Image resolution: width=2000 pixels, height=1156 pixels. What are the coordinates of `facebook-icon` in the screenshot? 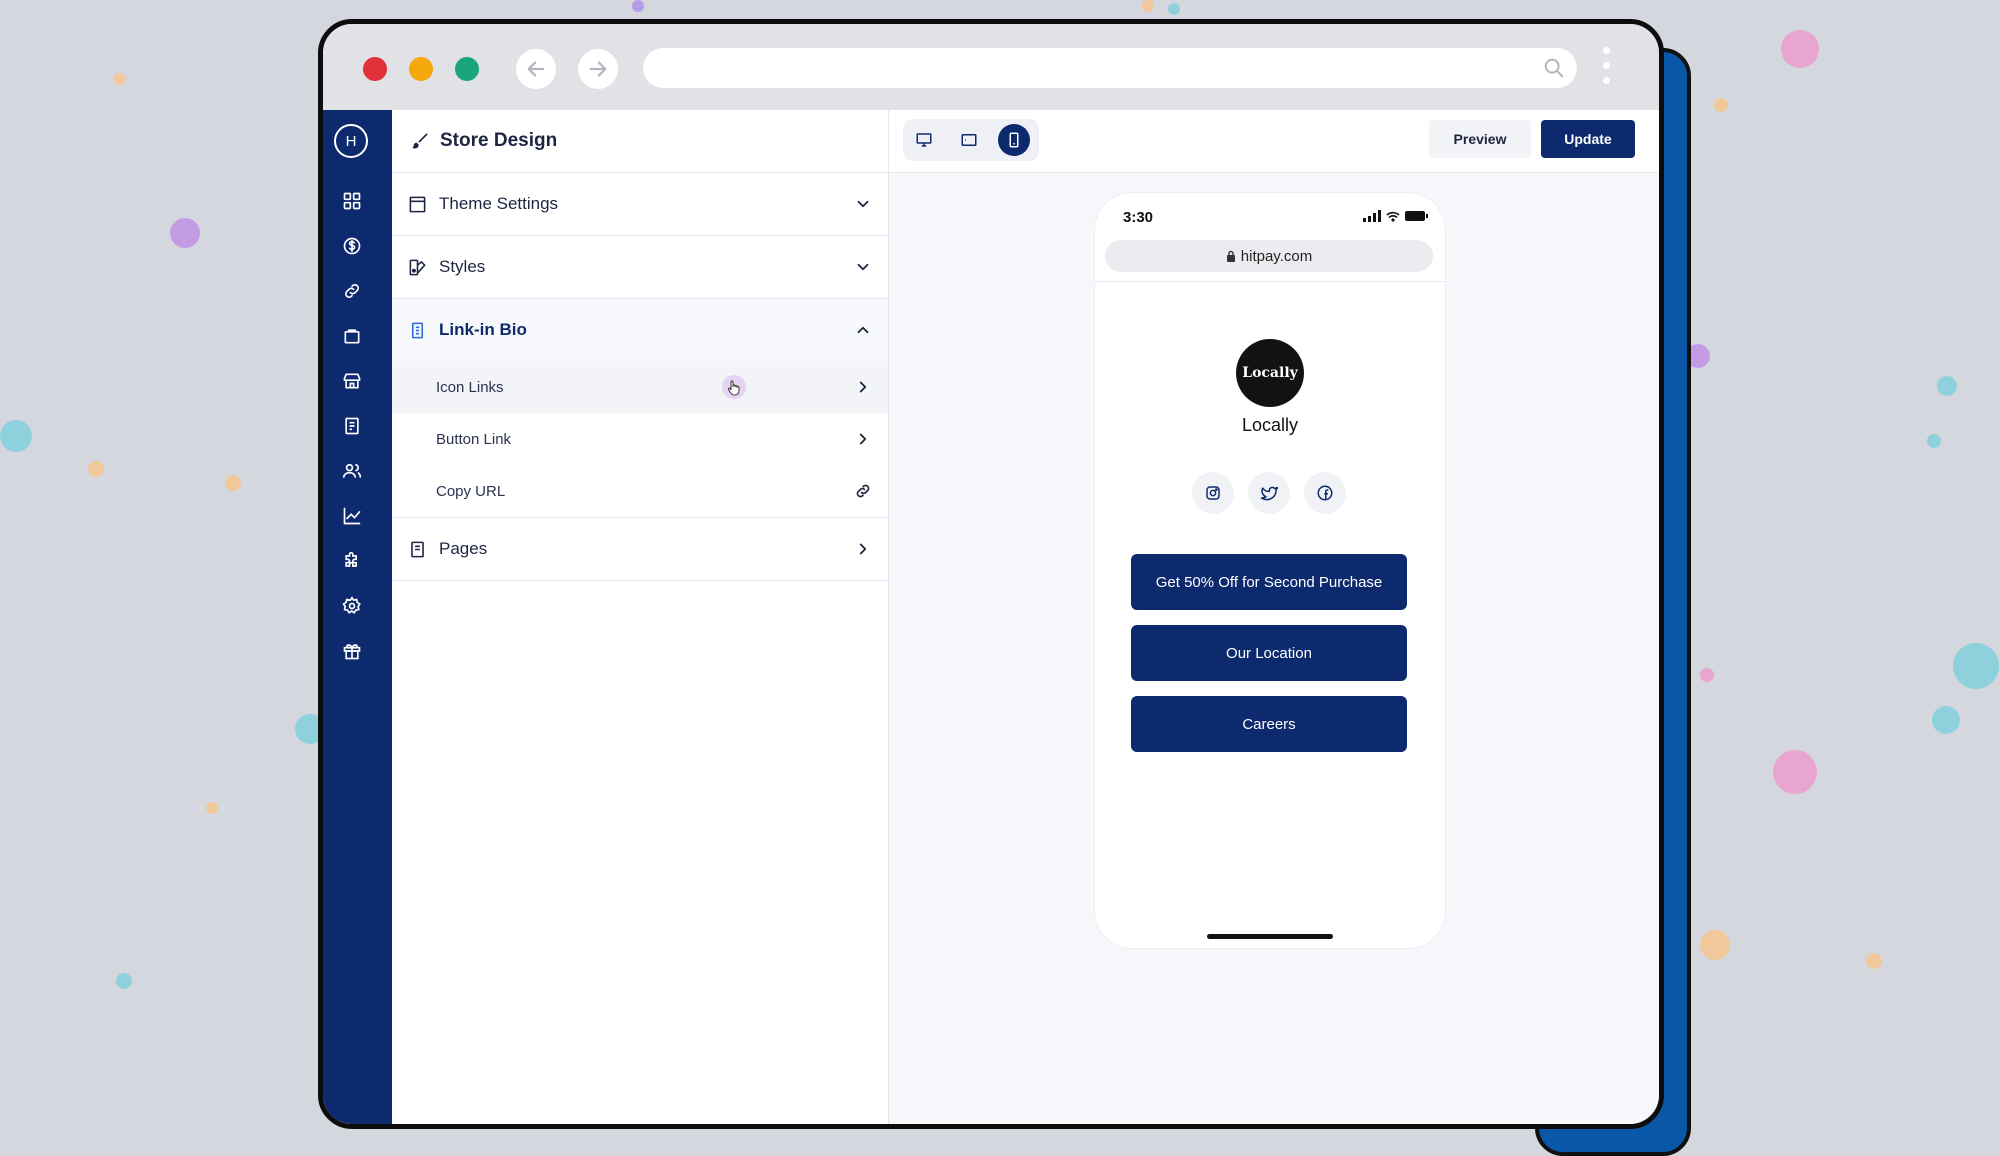 It's located at (1325, 493).